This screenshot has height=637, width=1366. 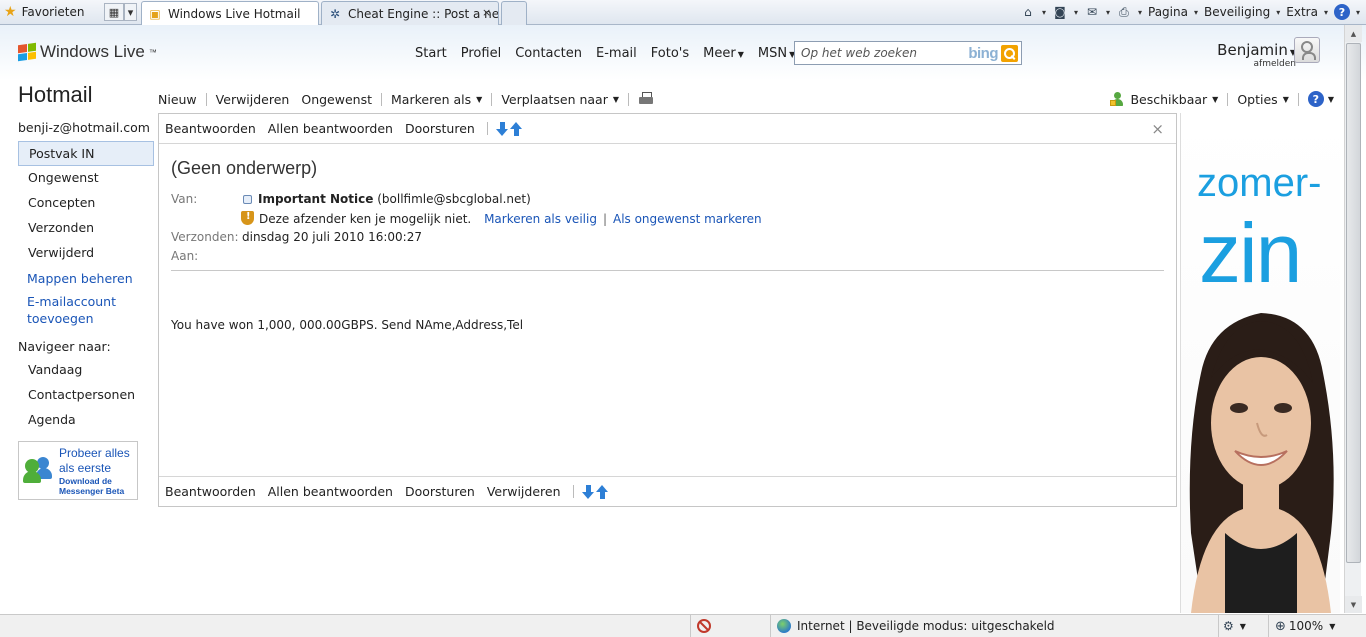 What do you see at coordinates (1242, 626) in the screenshot?
I see `protected-mode-cell: ⚙ ▼` at bounding box center [1242, 626].